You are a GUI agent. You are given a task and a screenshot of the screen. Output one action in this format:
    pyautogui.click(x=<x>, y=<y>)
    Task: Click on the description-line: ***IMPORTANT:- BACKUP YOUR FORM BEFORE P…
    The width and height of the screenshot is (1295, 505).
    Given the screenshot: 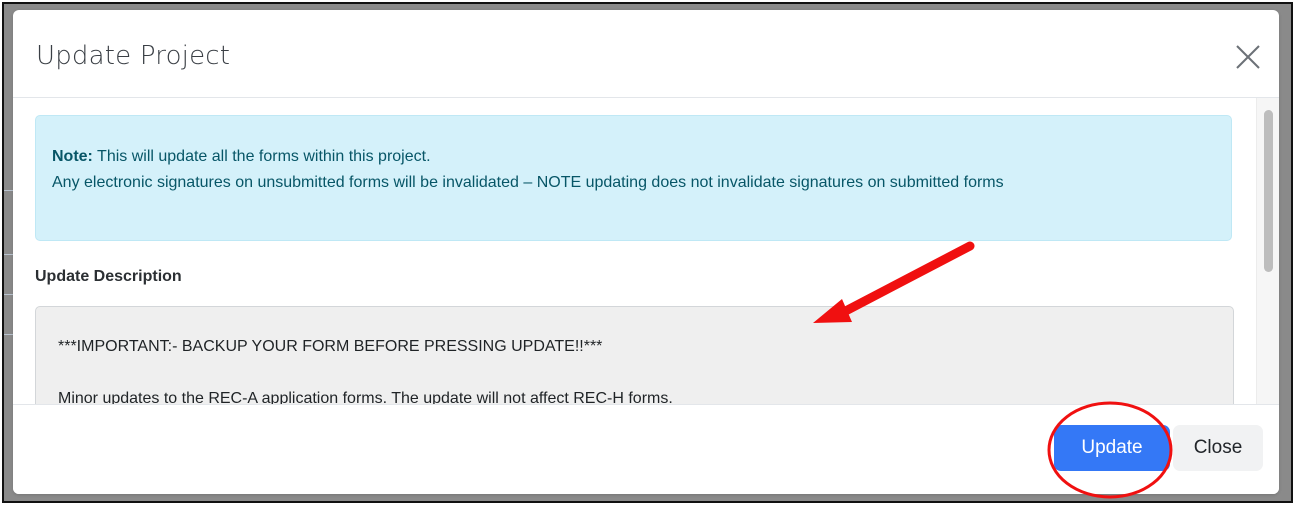 What is the action you would take?
    pyautogui.click(x=330, y=346)
    